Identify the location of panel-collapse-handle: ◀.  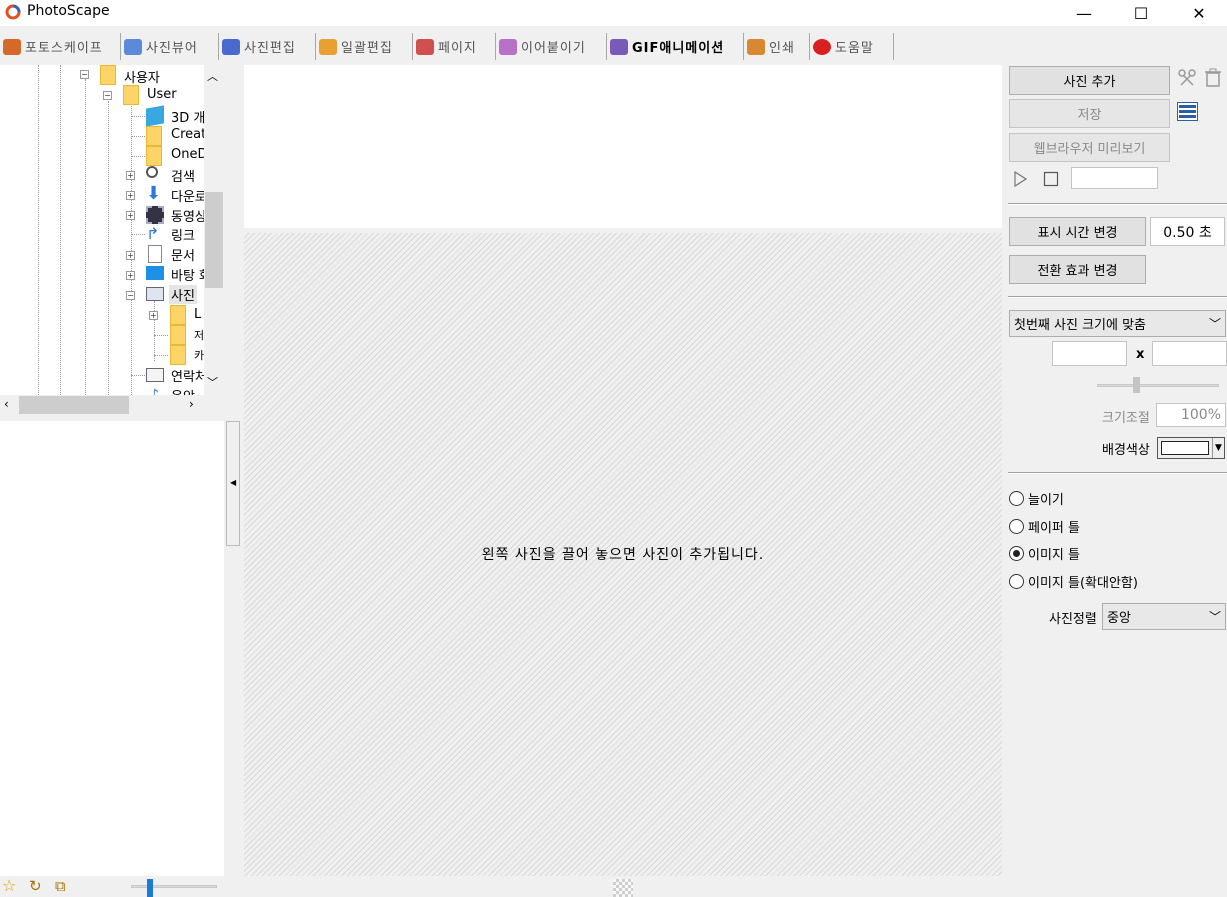
(233, 483).